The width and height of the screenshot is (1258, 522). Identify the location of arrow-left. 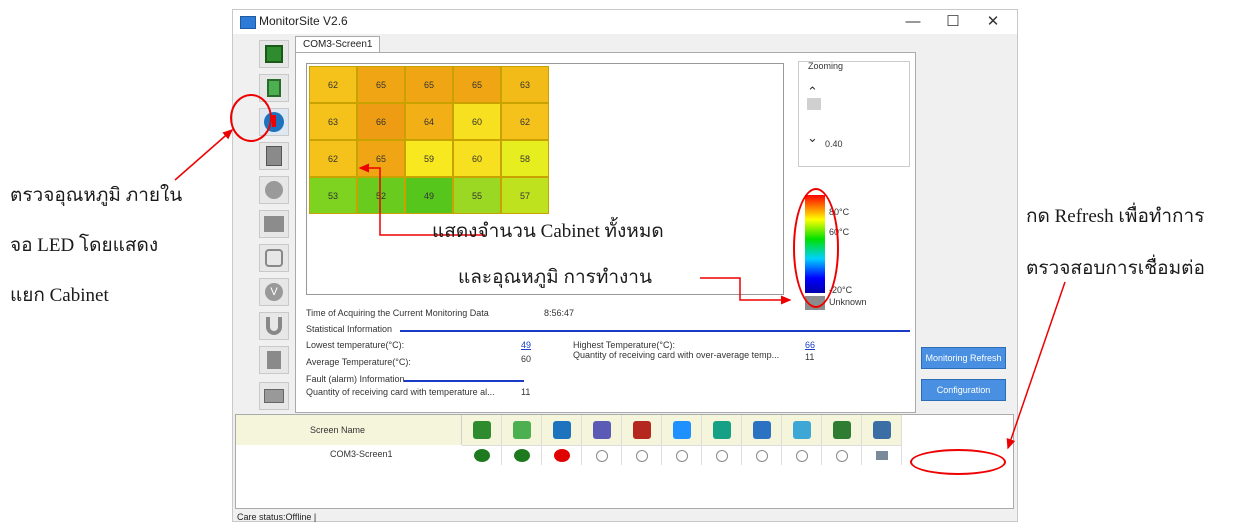
(204, 155).